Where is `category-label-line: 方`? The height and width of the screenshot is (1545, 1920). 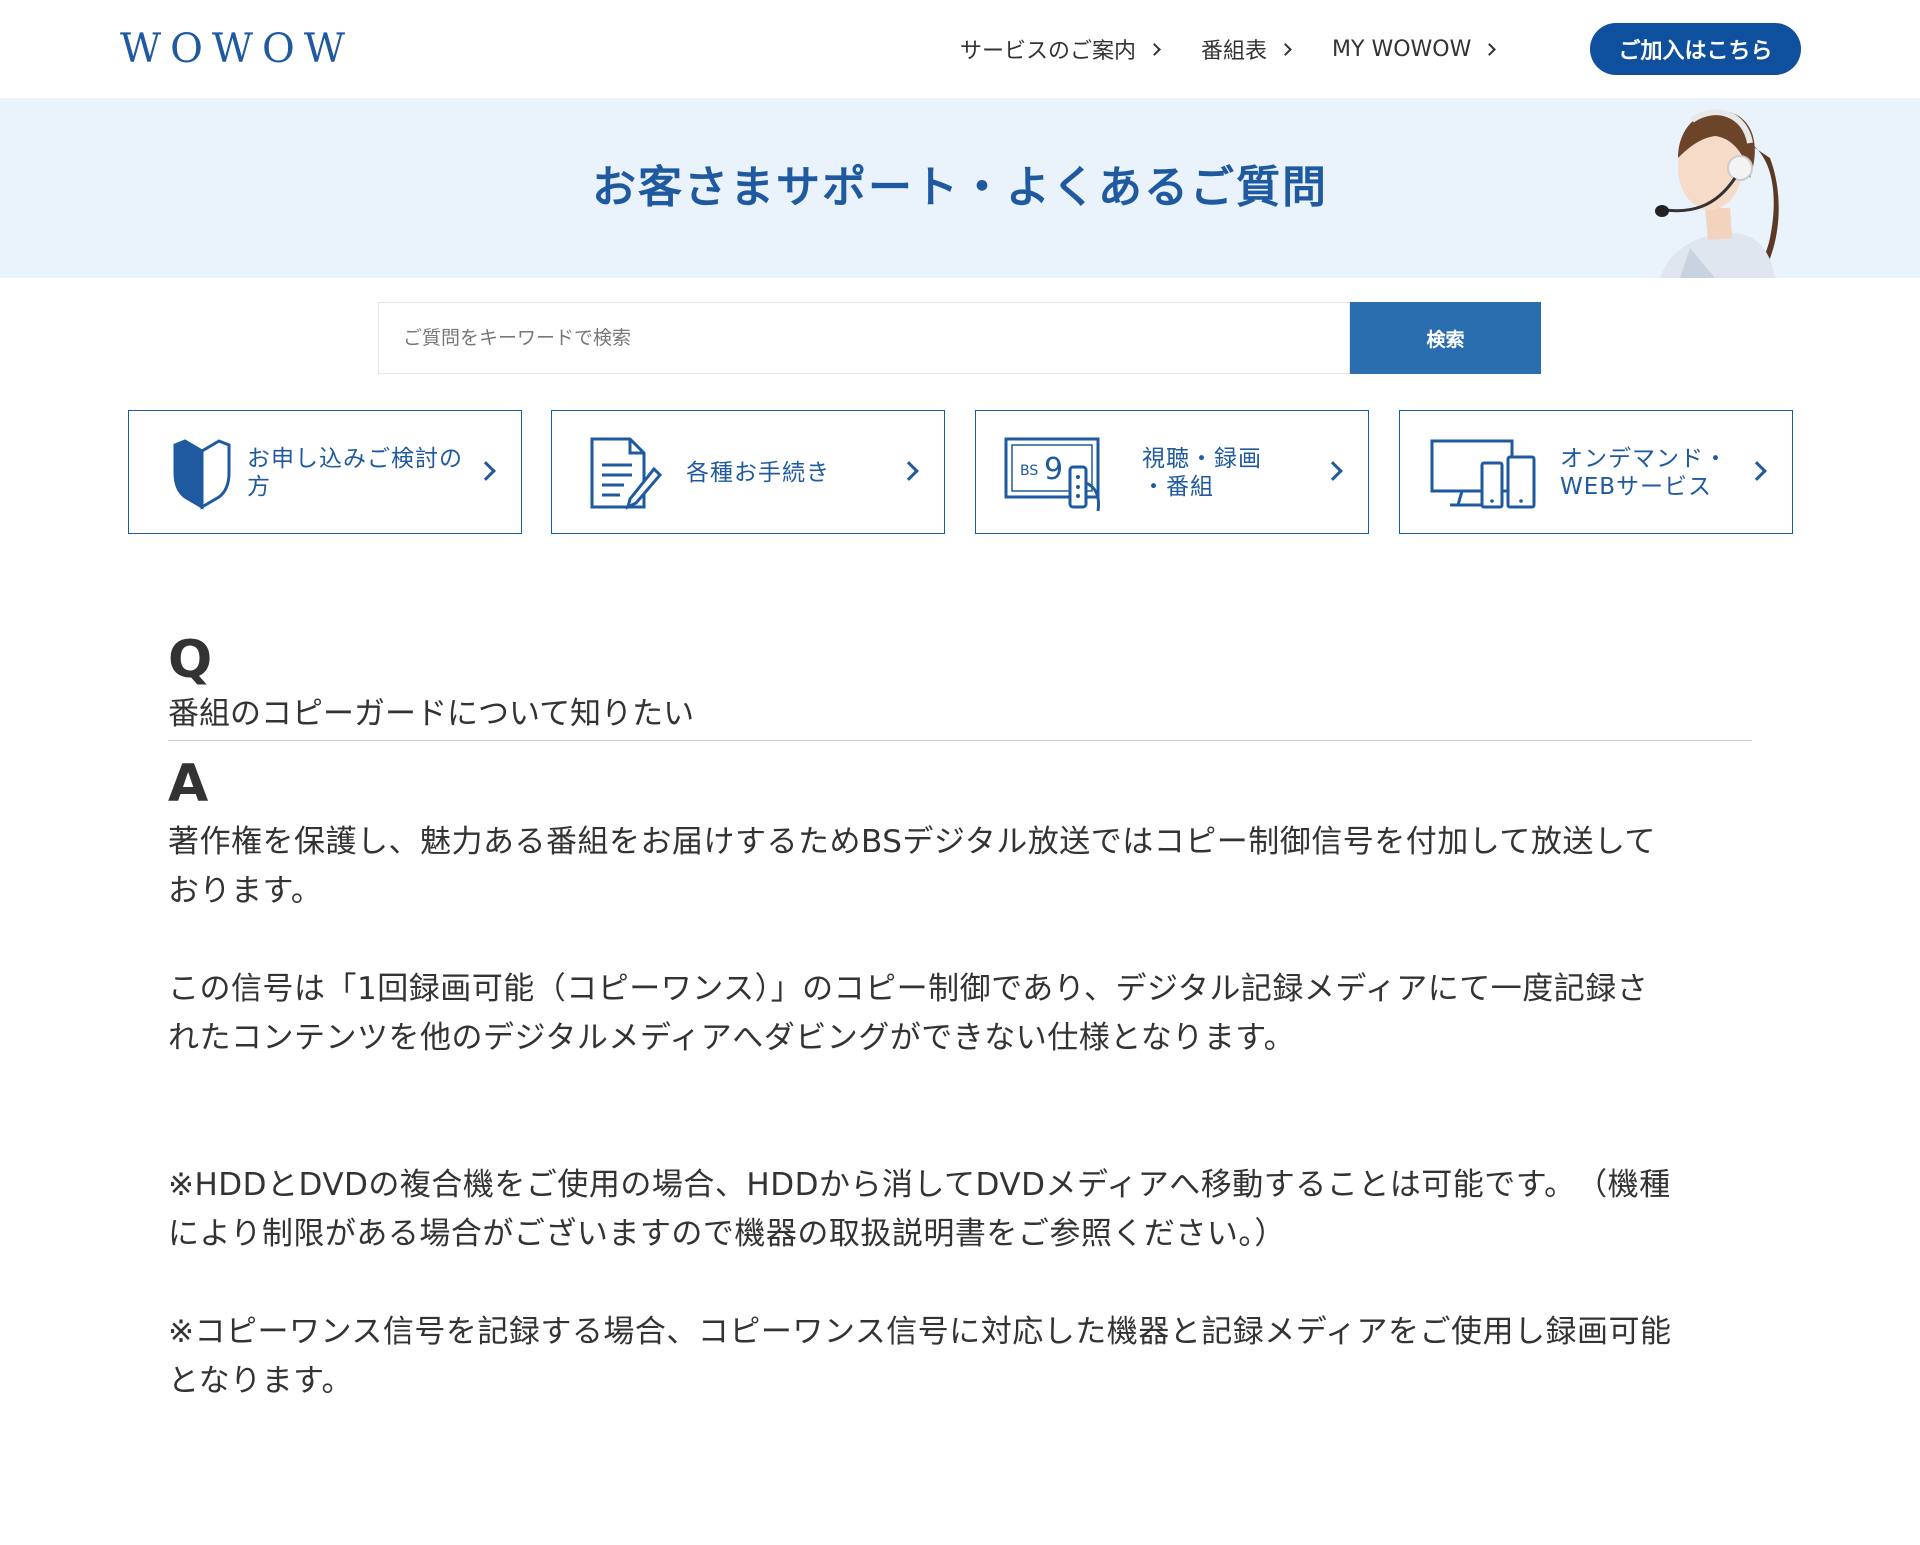
category-label-line: 方 is located at coordinates (259, 487).